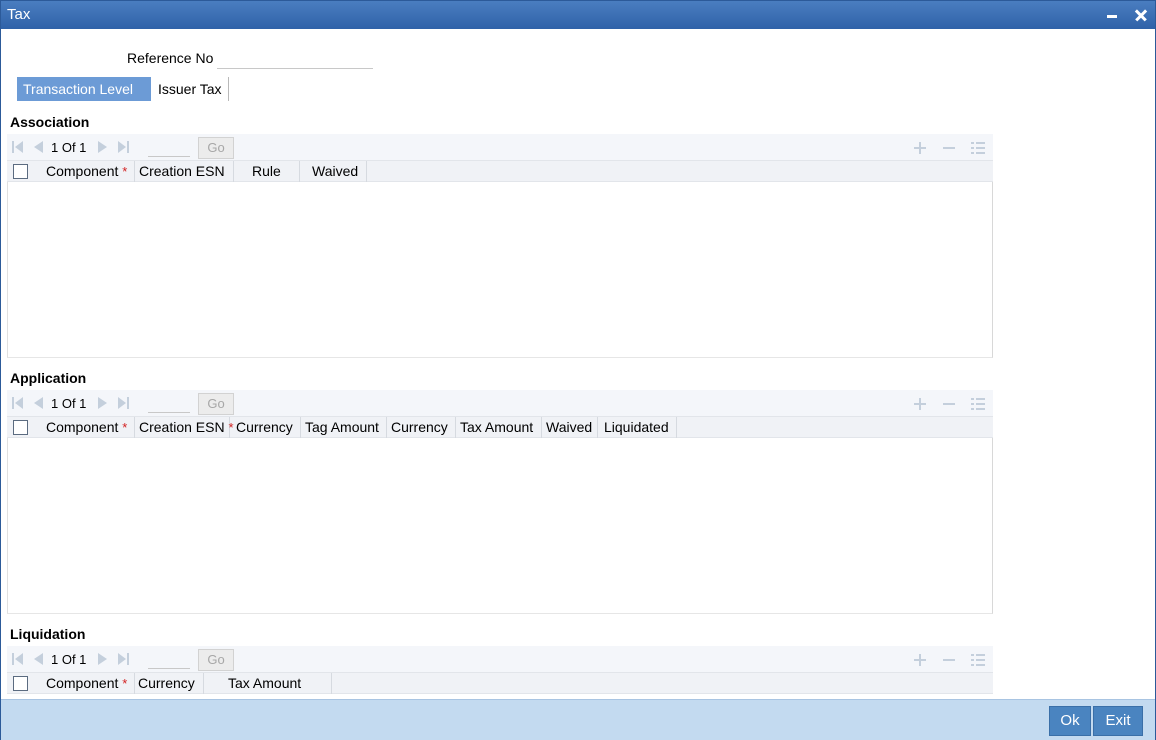 This screenshot has height=740, width=1156. I want to click on column-header-creation-esn: Creation ESN *, so click(184, 427).